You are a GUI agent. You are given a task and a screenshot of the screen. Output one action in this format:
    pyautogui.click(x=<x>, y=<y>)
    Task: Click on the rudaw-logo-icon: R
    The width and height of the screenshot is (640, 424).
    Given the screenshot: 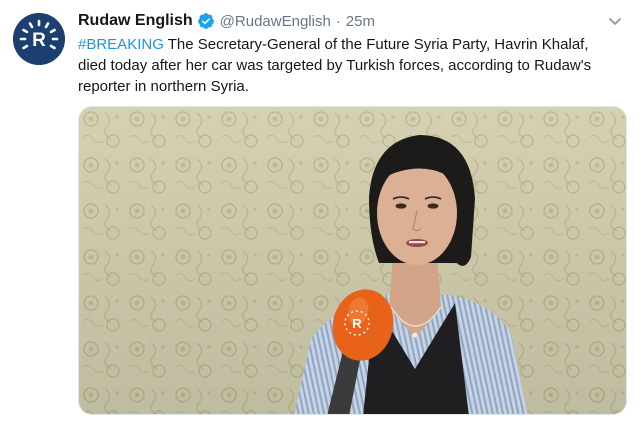 What is the action you would take?
    pyautogui.click(x=39, y=39)
    